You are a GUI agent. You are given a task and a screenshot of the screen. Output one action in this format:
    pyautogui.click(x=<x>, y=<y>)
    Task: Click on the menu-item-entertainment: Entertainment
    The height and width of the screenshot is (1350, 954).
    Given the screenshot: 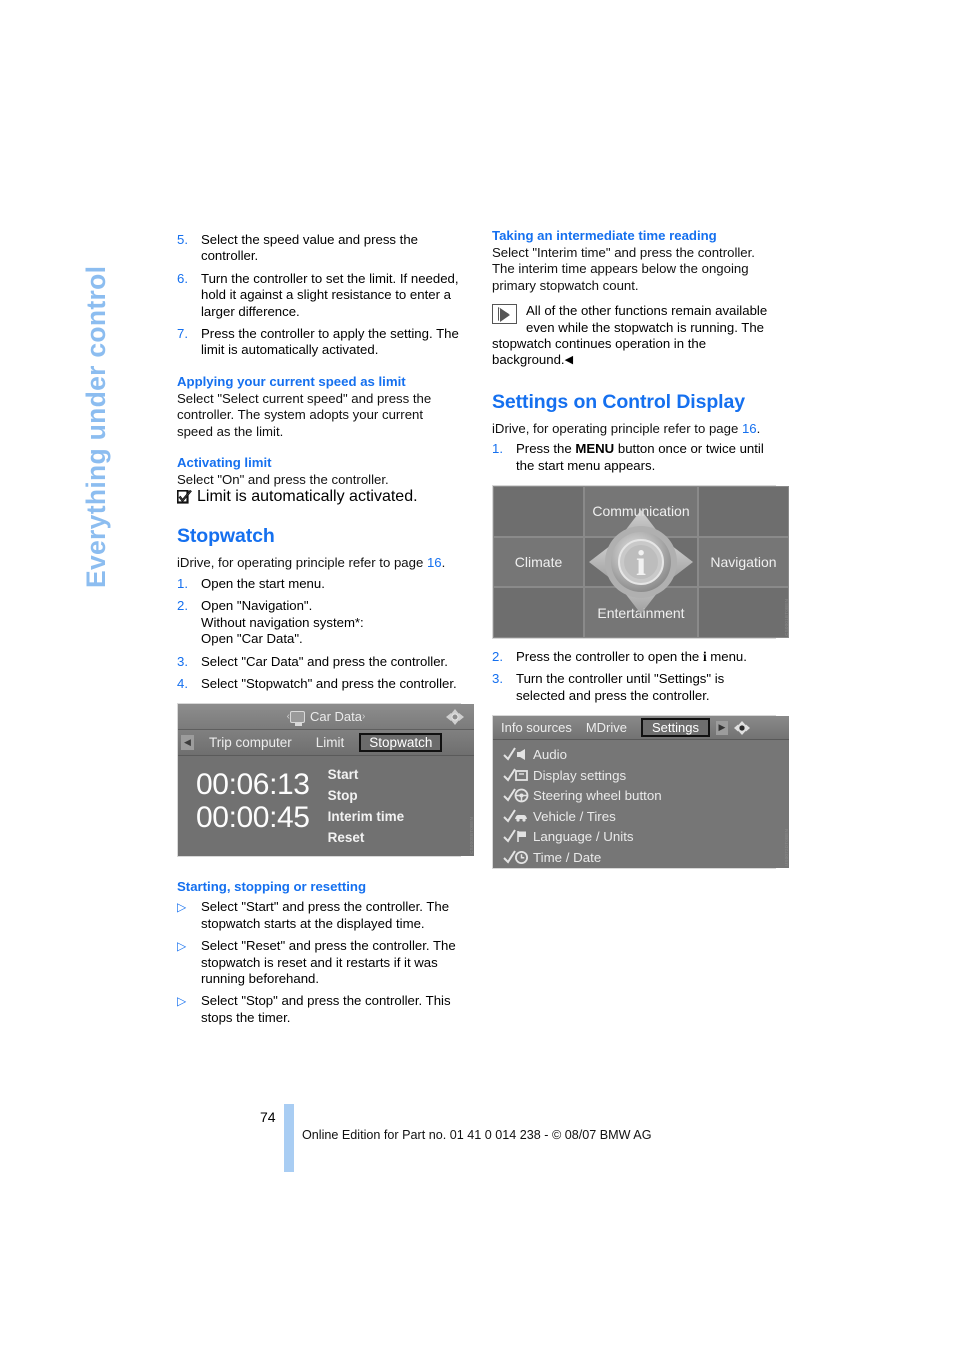 What is the action you would take?
    pyautogui.click(x=641, y=613)
    